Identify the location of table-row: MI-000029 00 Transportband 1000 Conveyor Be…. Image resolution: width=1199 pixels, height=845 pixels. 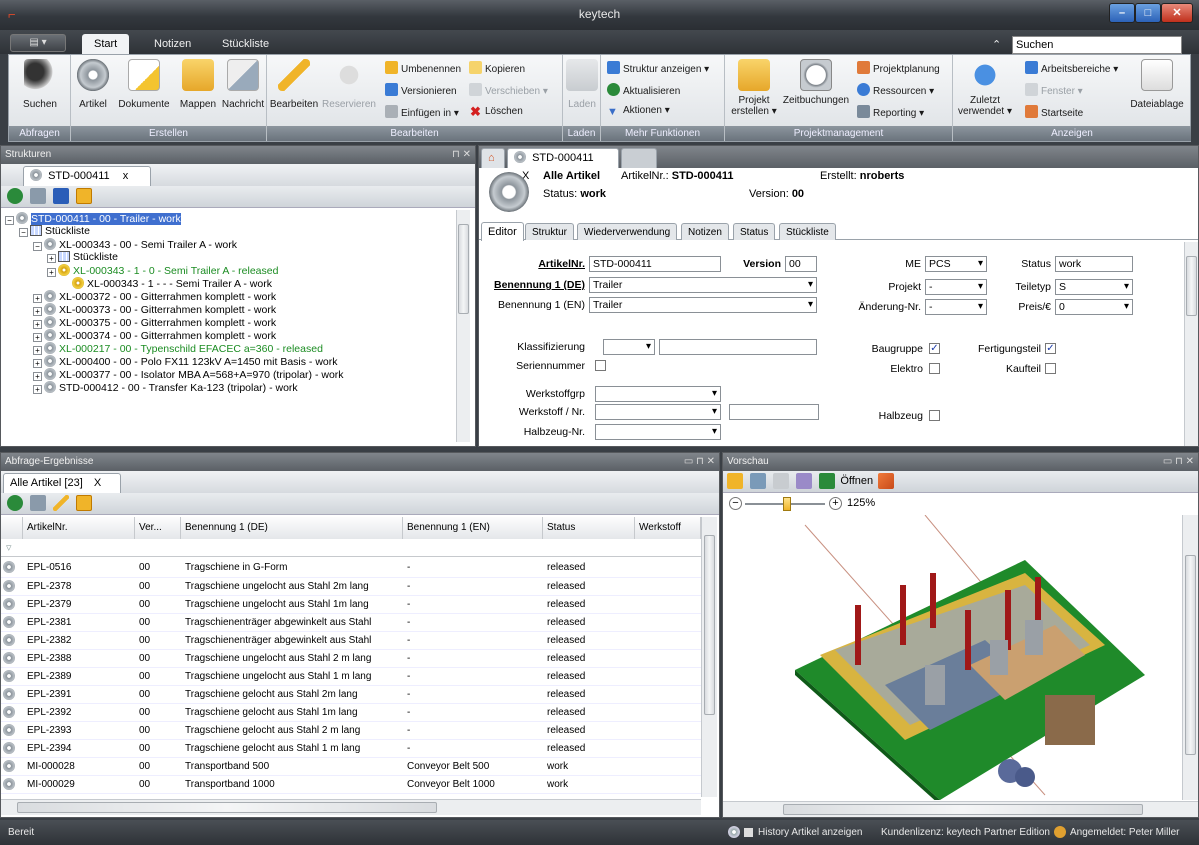
(351, 784).